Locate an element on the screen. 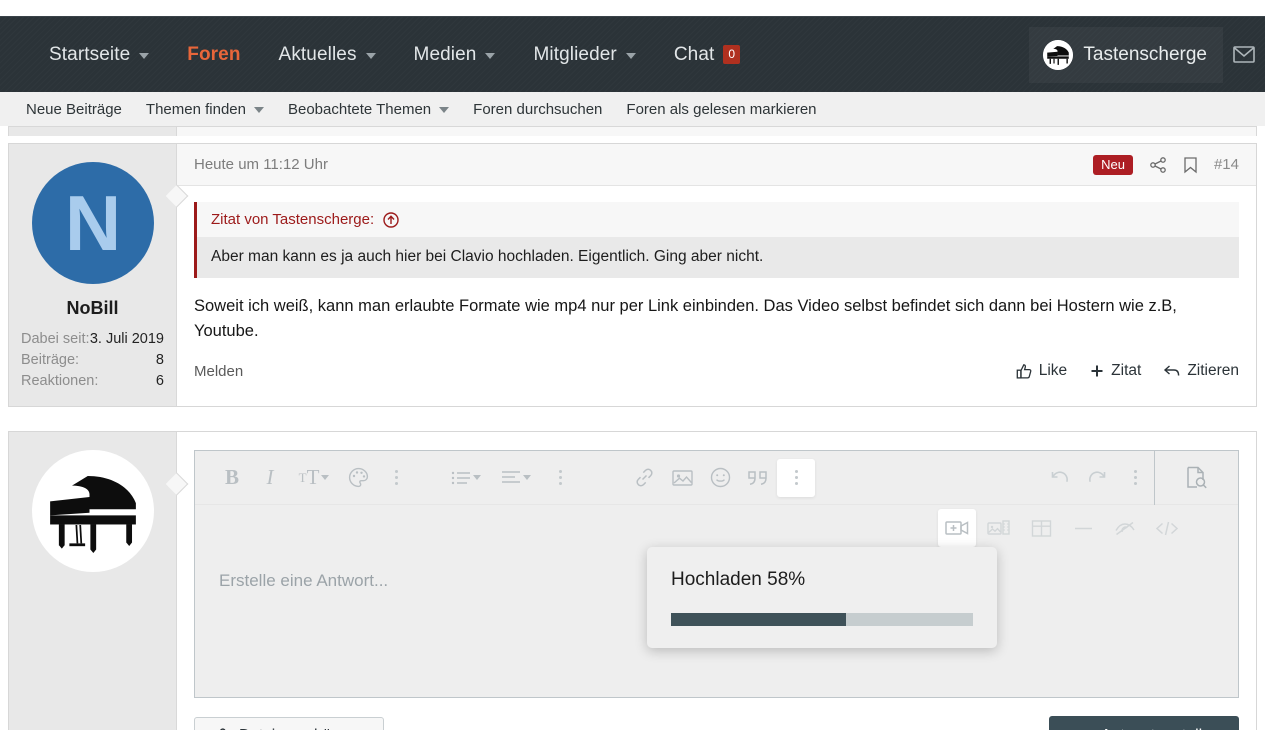 Image resolution: width=1265 pixels, height=730 pixels. nav-item-label: Mitglieder is located at coordinates (575, 54).